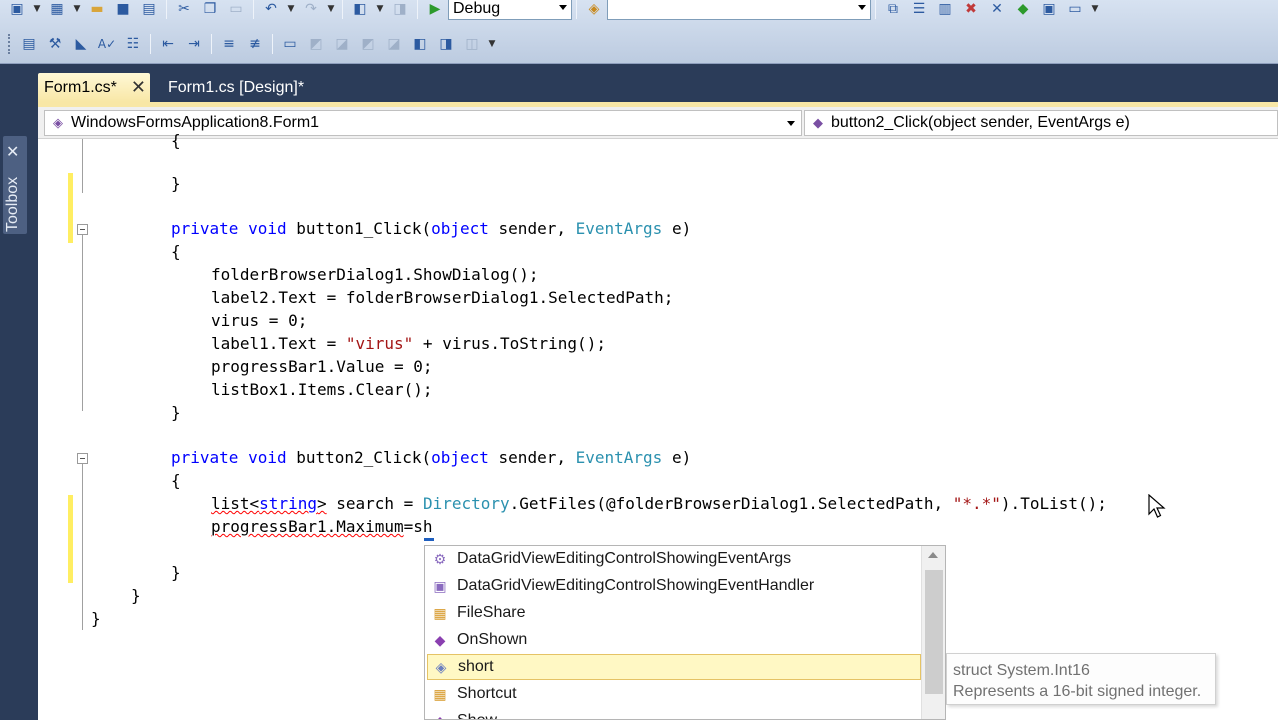 The image size is (1278, 720). Describe the element at coordinates (55, 44) in the screenshot. I see `display-parameter-info-icon: ⚒` at that location.